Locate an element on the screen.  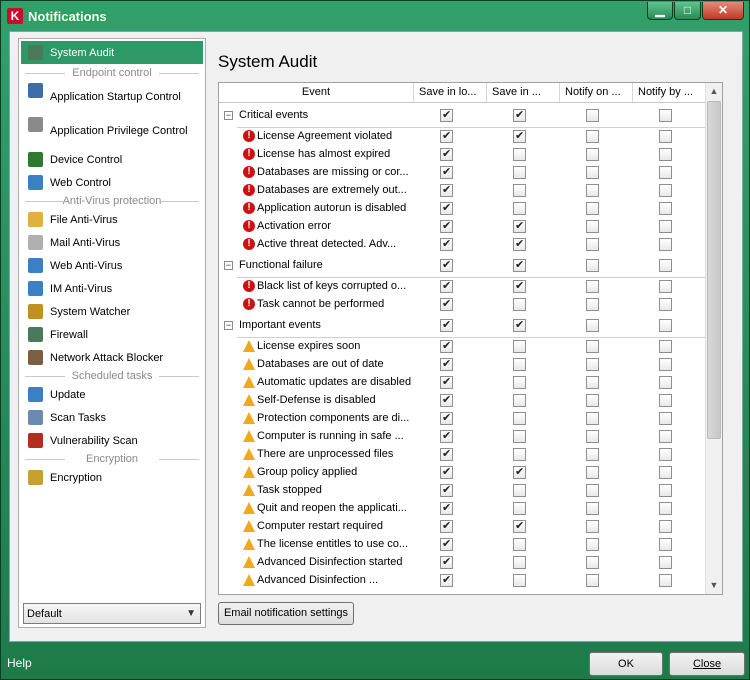
table-row: There are unprocessed files is located at coordinates (462, 455).